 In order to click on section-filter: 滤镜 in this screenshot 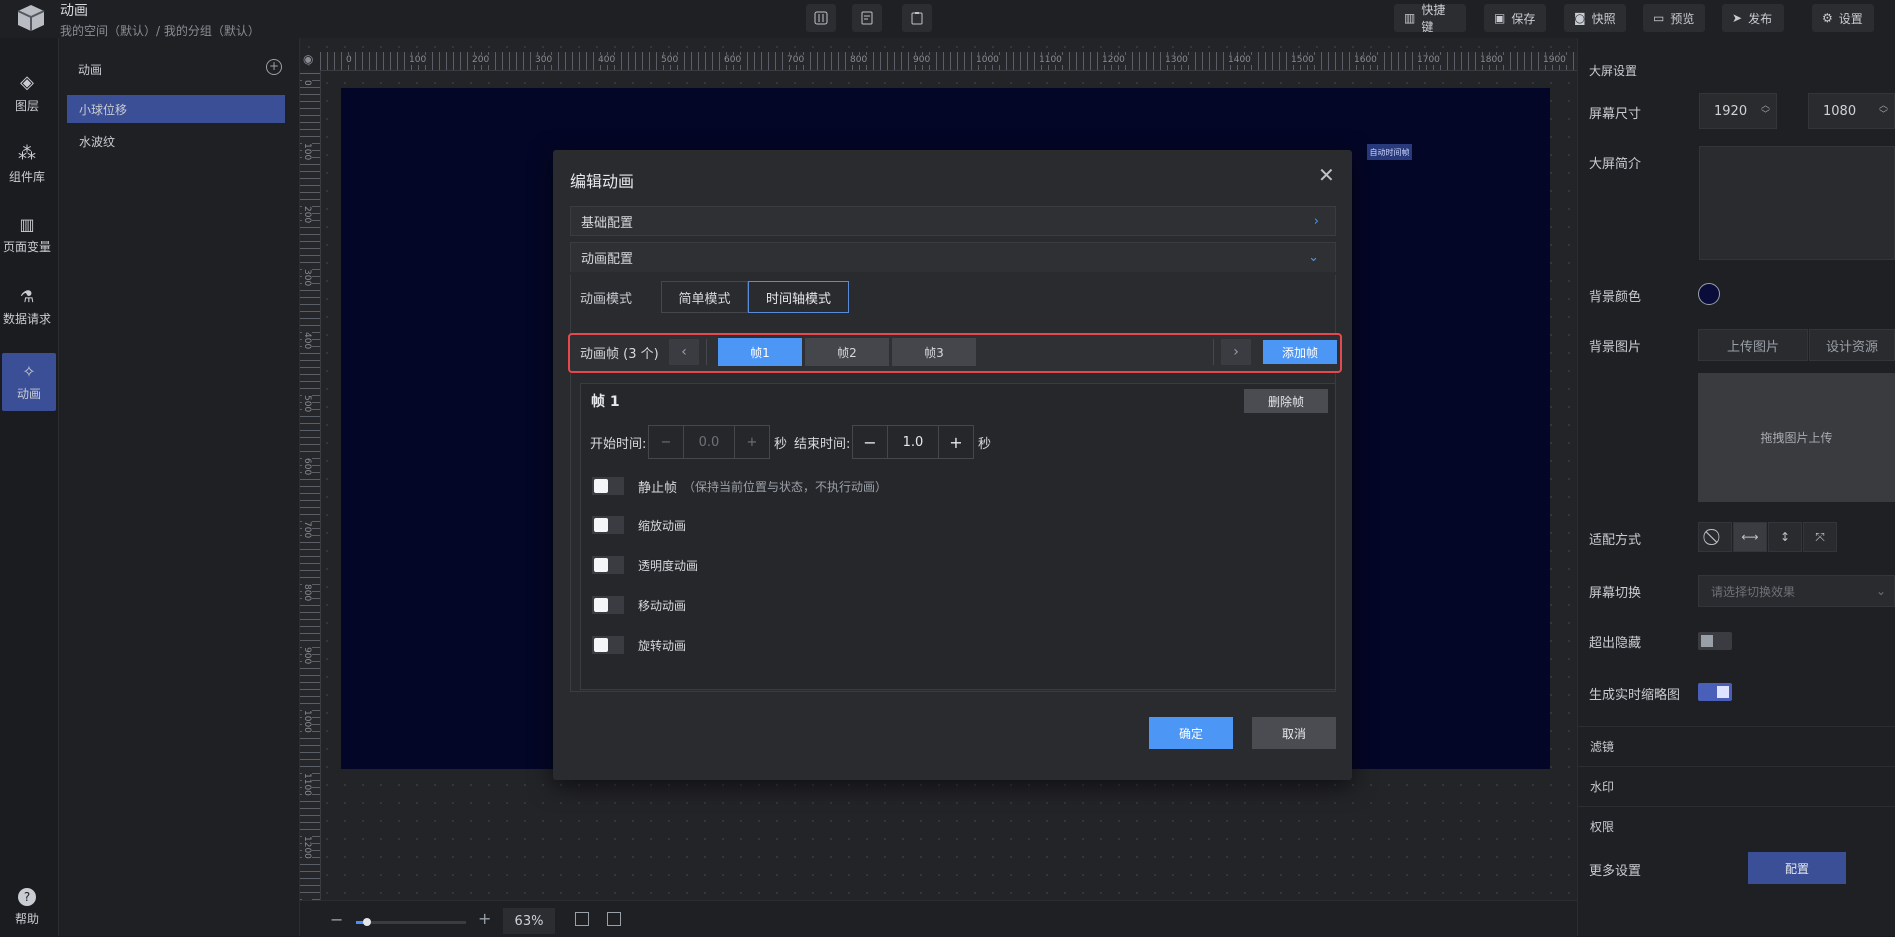, I will do `click(1736, 746)`.